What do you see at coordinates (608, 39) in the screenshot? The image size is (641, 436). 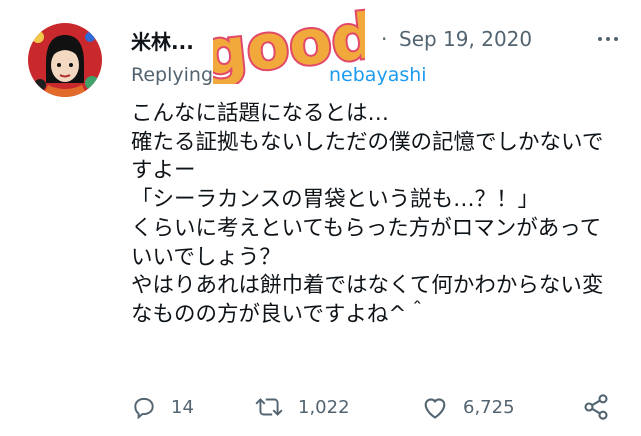 I see `more-icon` at bounding box center [608, 39].